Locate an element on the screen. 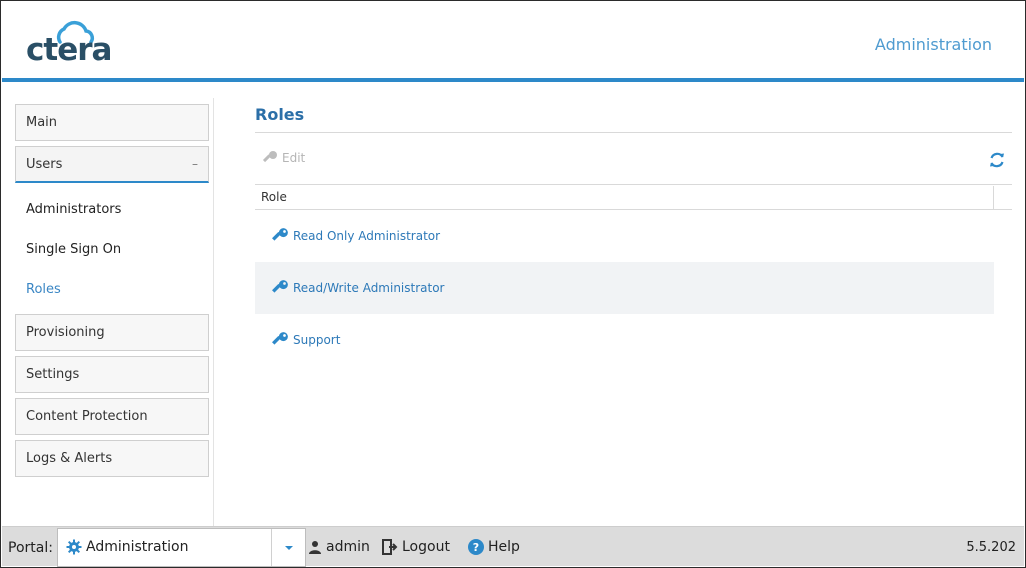 The width and height of the screenshot is (1026, 568). role-name: Read/Write Administrator is located at coordinates (369, 288).